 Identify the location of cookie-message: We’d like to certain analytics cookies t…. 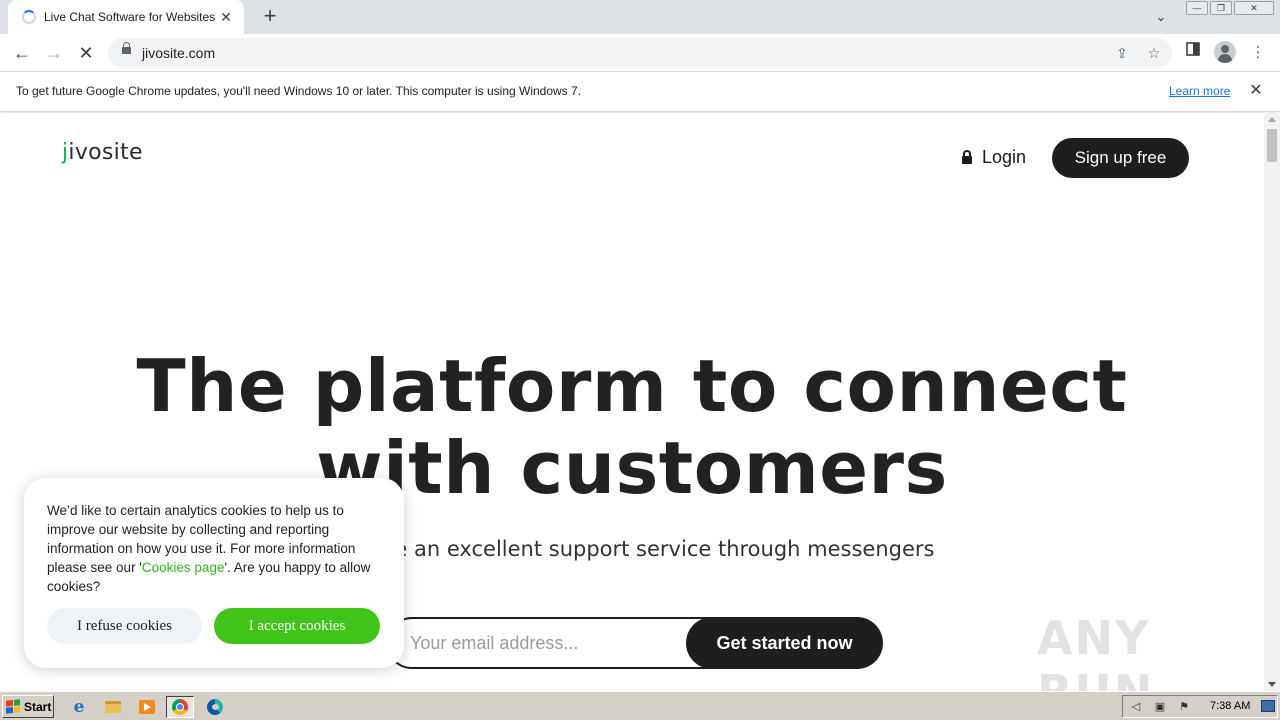
(209, 548).